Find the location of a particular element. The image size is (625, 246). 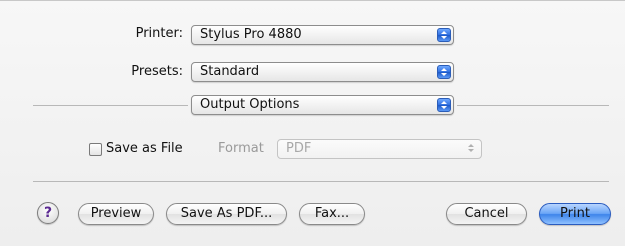

print-button: Print is located at coordinates (575, 214).